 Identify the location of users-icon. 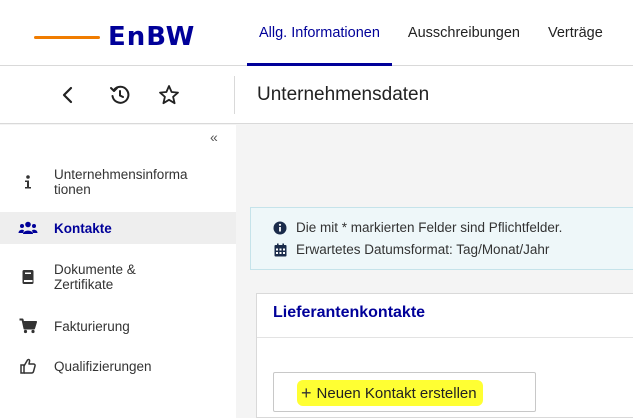
(28, 228).